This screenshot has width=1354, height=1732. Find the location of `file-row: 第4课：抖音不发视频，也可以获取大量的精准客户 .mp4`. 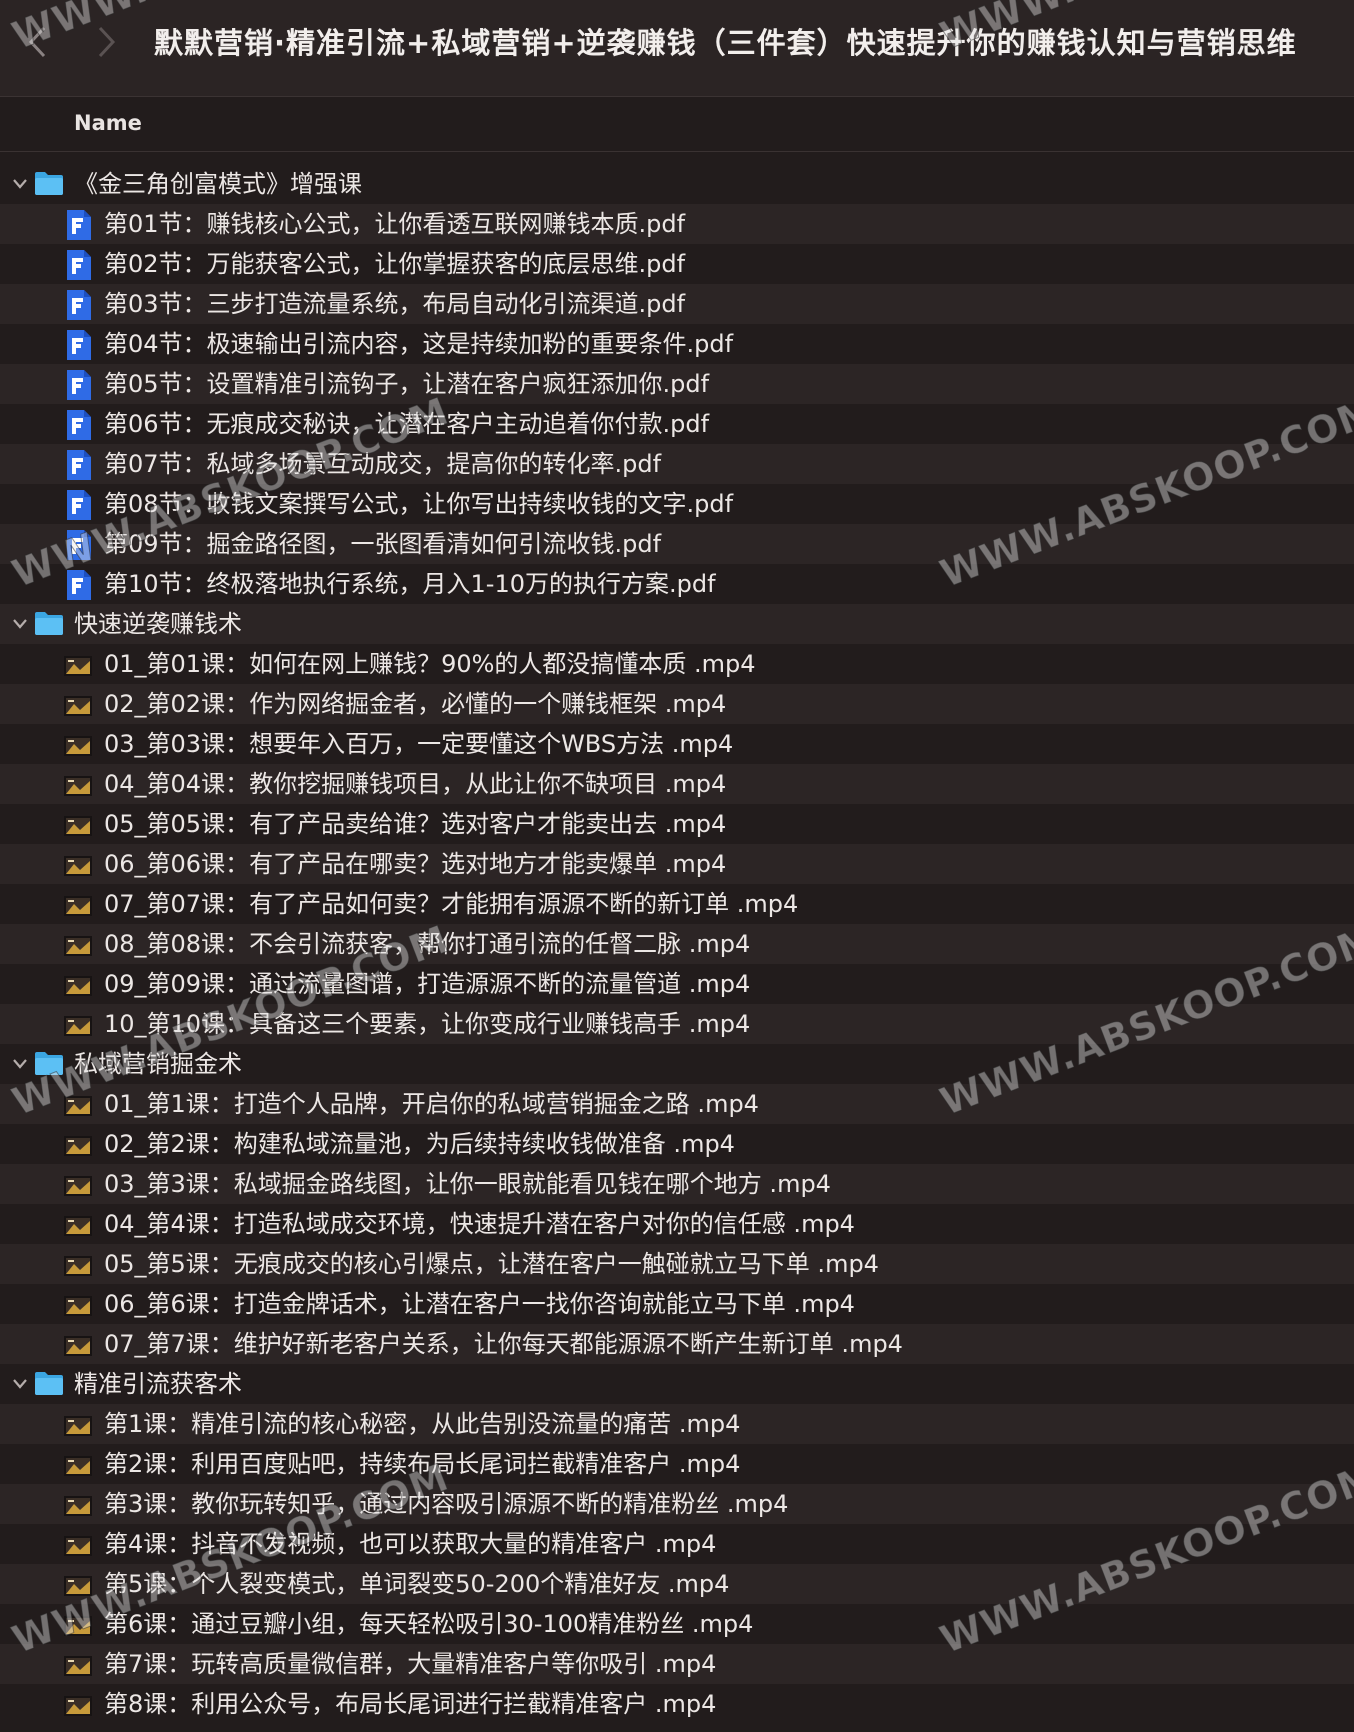

file-row: 第4课：抖音不发视频，也可以获取大量的精准客户 .mp4 is located at coordinates (677, 1544).